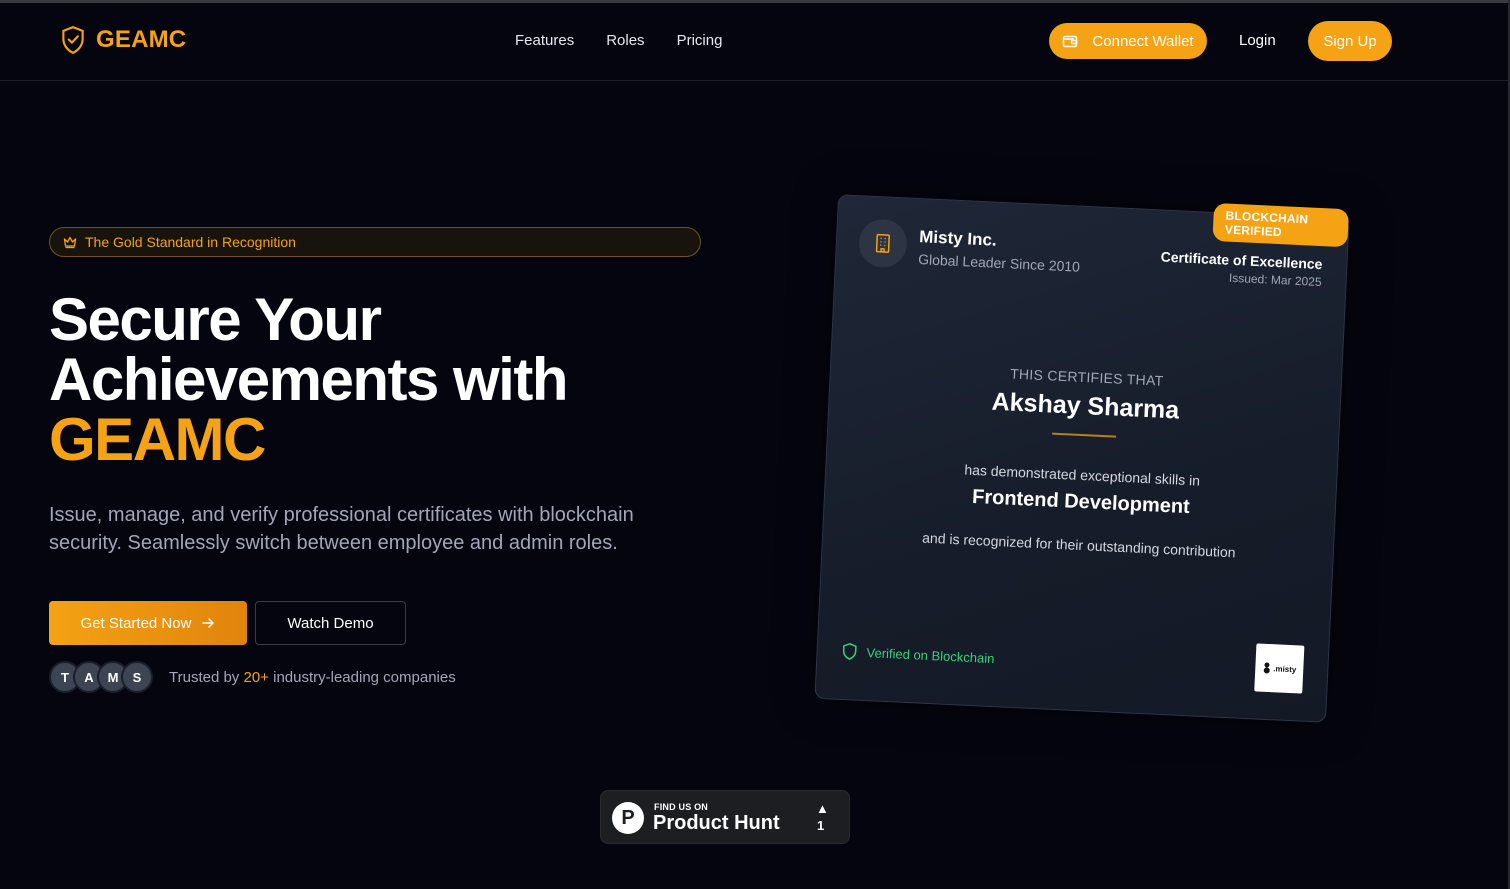 This screenshot has height=889, width=1510. Describe the element at coordinates (821, 825) in the screenshot. I see `product-hunt-vote-count: 1` at that location.